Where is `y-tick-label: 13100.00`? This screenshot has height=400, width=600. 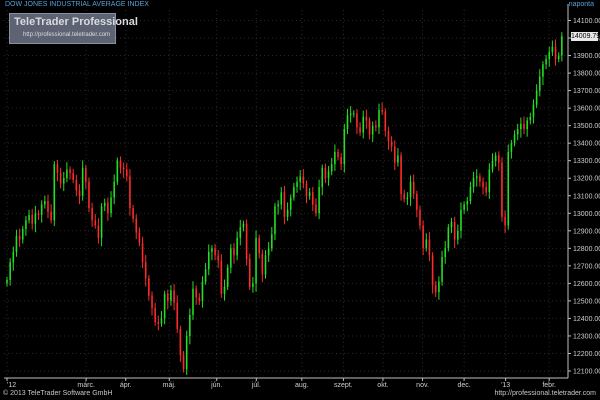 y-tick-label: 13100.00 is located at coordinates (586, 196).